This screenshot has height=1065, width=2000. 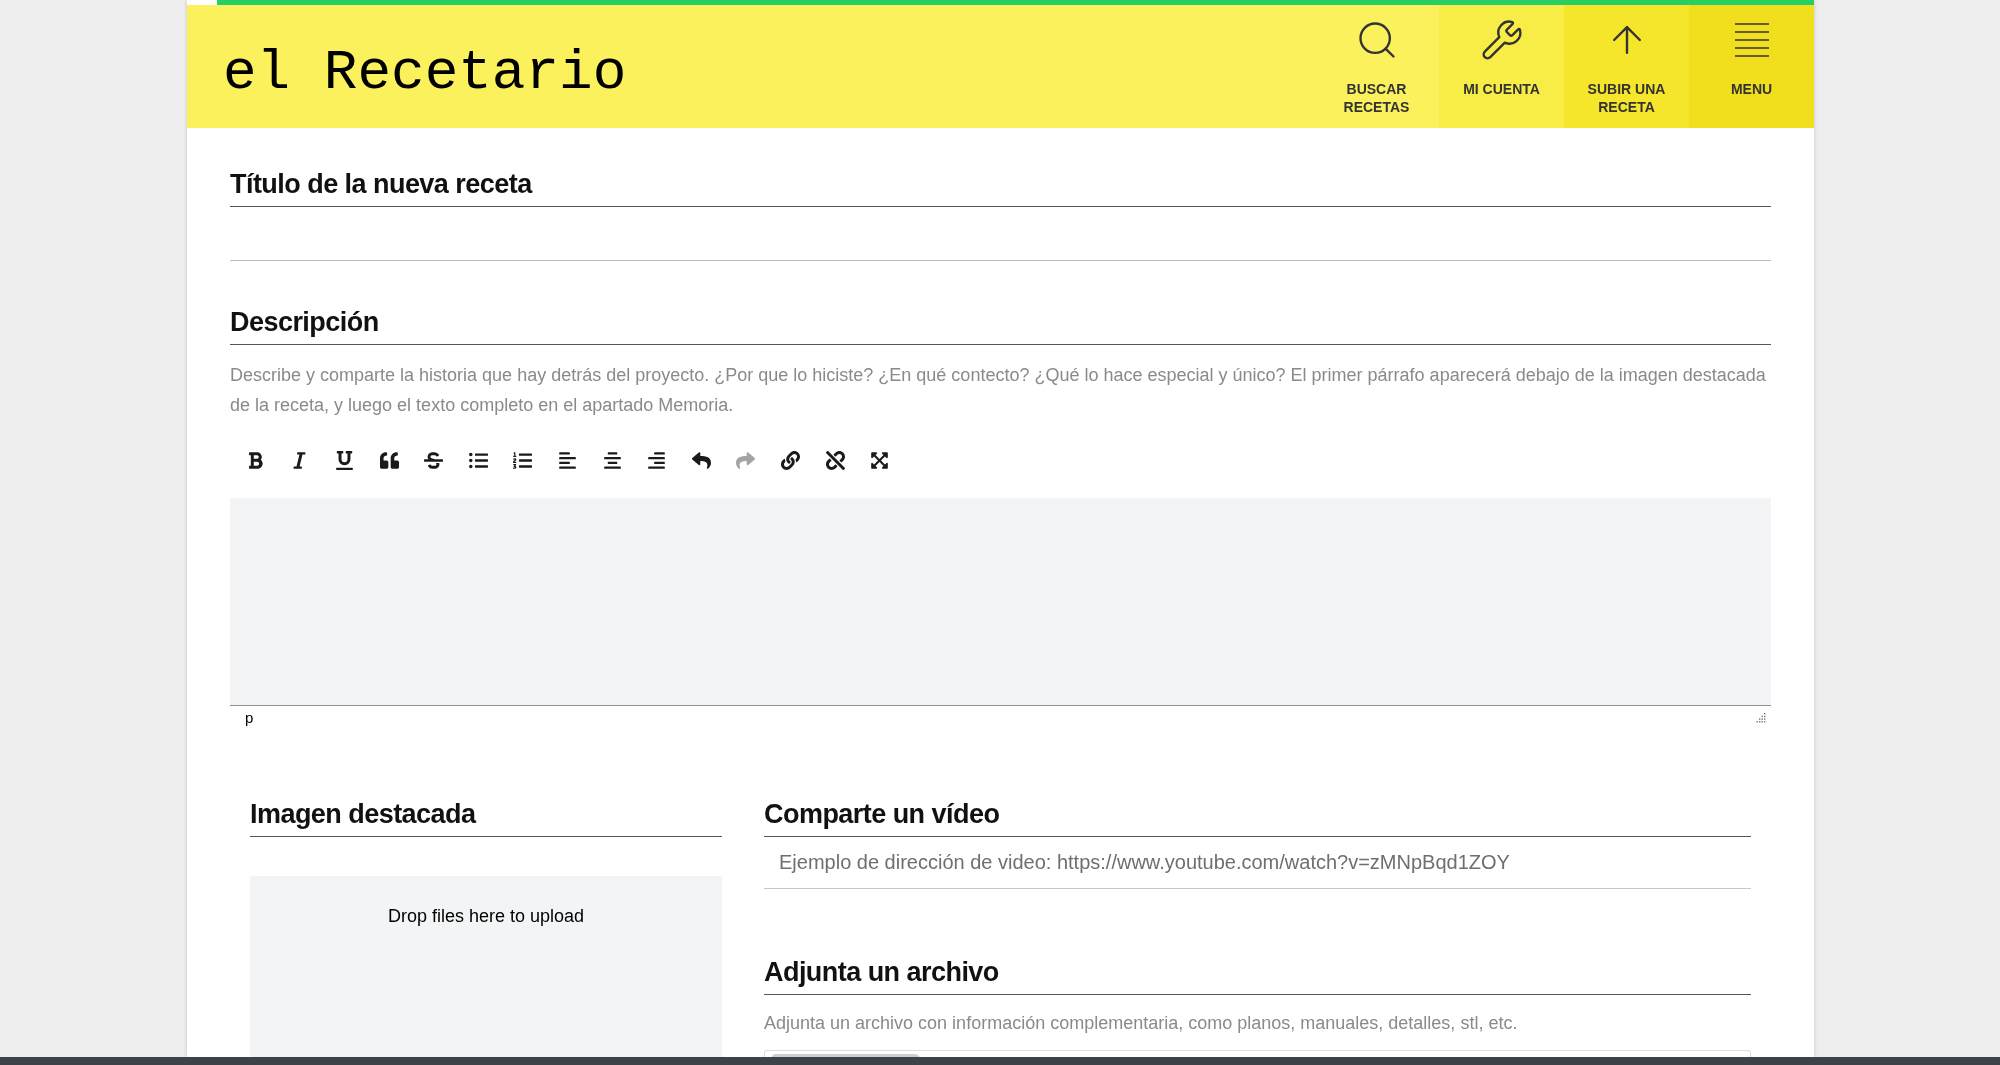 I want to click on underline-icon, so click(x=344, y=460).